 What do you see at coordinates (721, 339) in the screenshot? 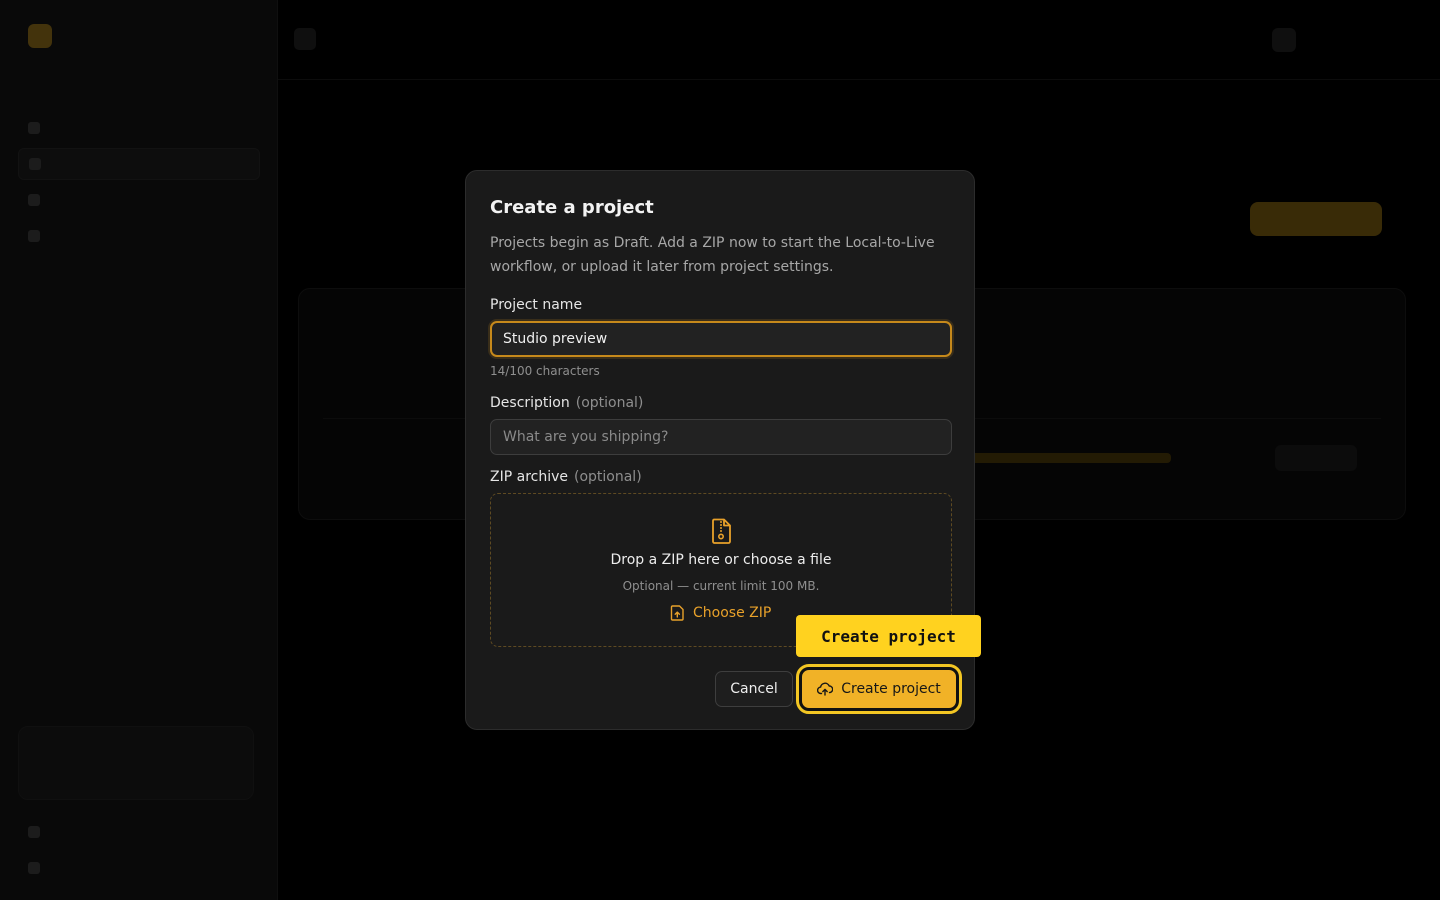
I see `project-name-input` at bounding box center [721, 339].